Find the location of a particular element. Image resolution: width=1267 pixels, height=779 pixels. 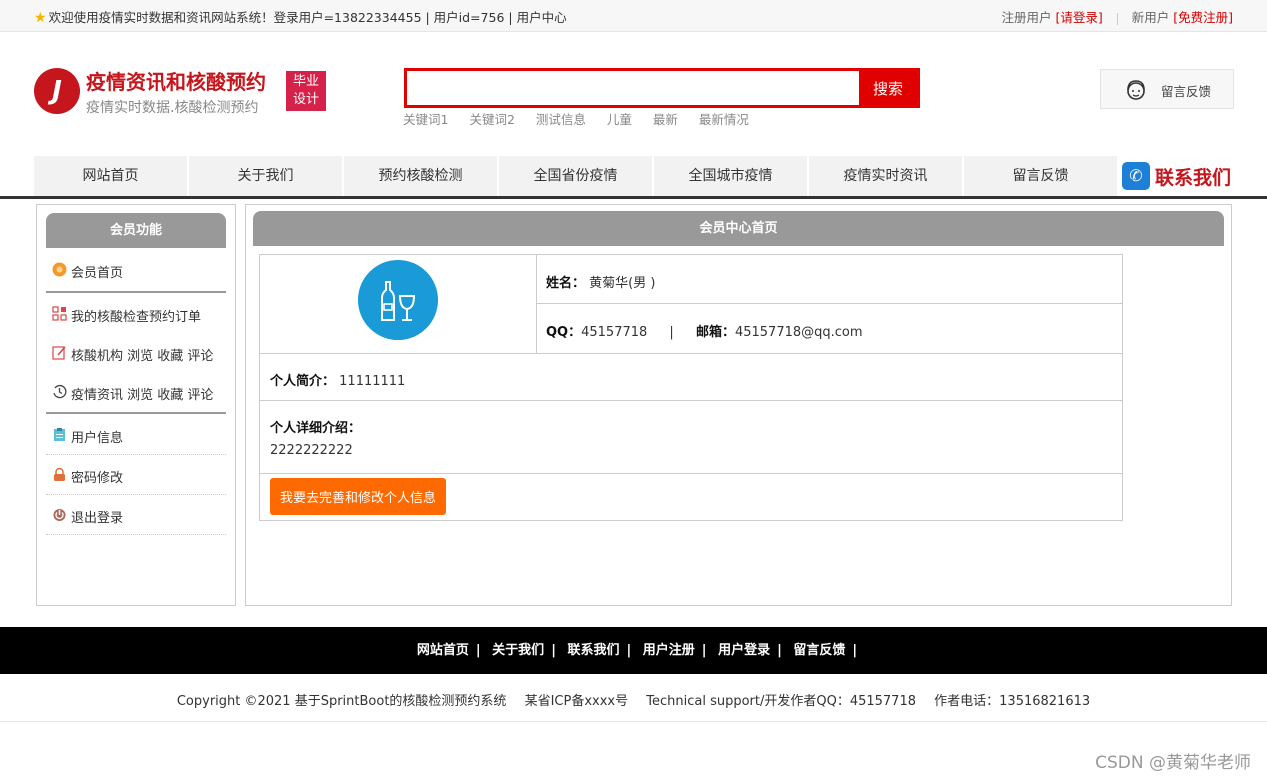

nav-item-province: 全国省份疫情 is located at coordinates (576, 176).